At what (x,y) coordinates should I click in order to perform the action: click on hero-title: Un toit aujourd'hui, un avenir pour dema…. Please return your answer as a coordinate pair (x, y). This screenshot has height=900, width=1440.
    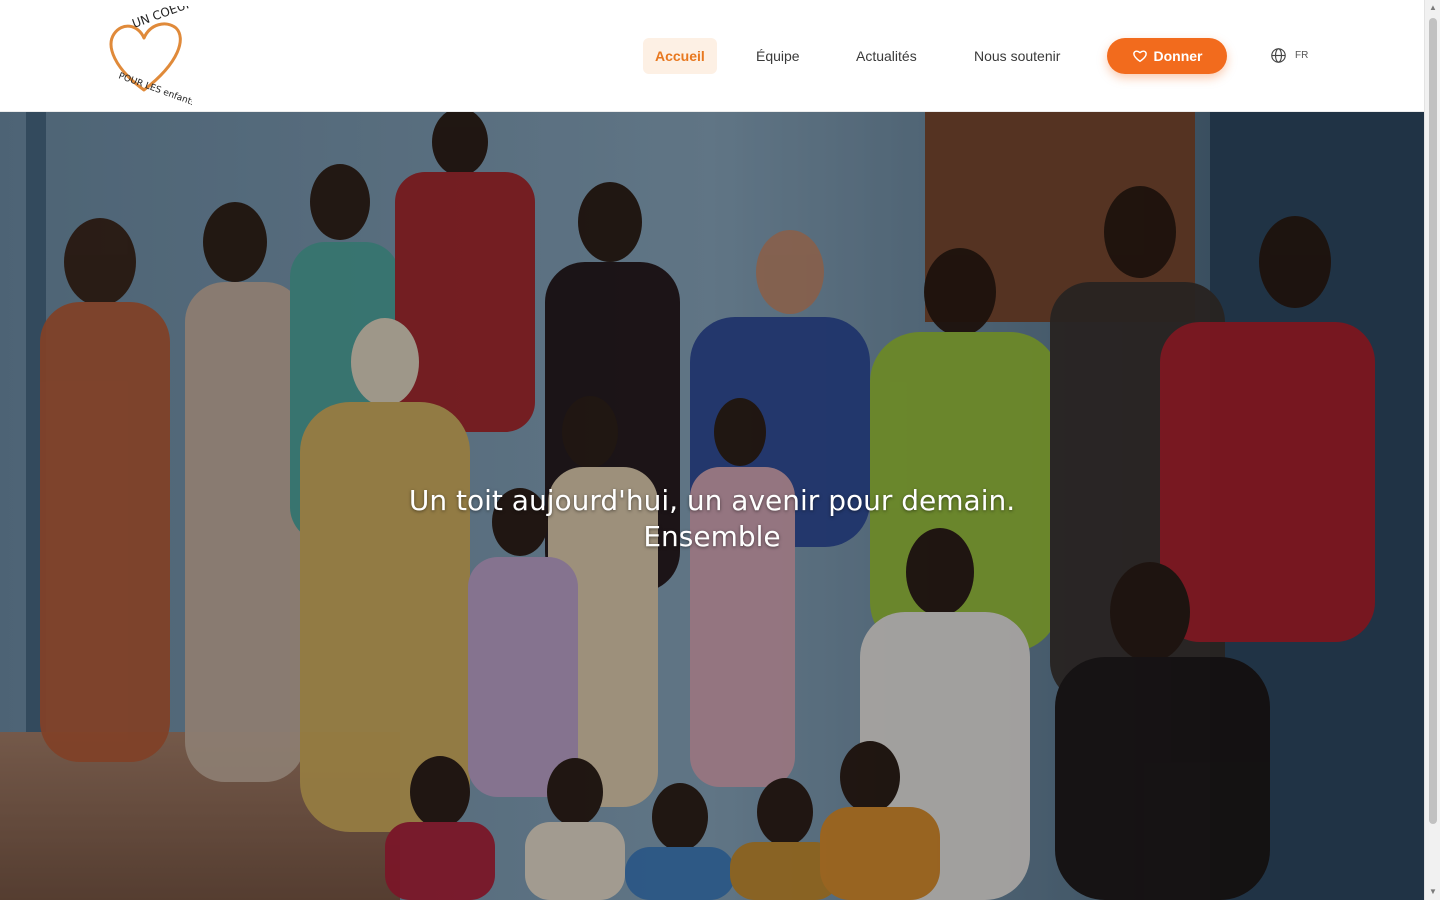
    Looking at the image, I should click on (712, 519).